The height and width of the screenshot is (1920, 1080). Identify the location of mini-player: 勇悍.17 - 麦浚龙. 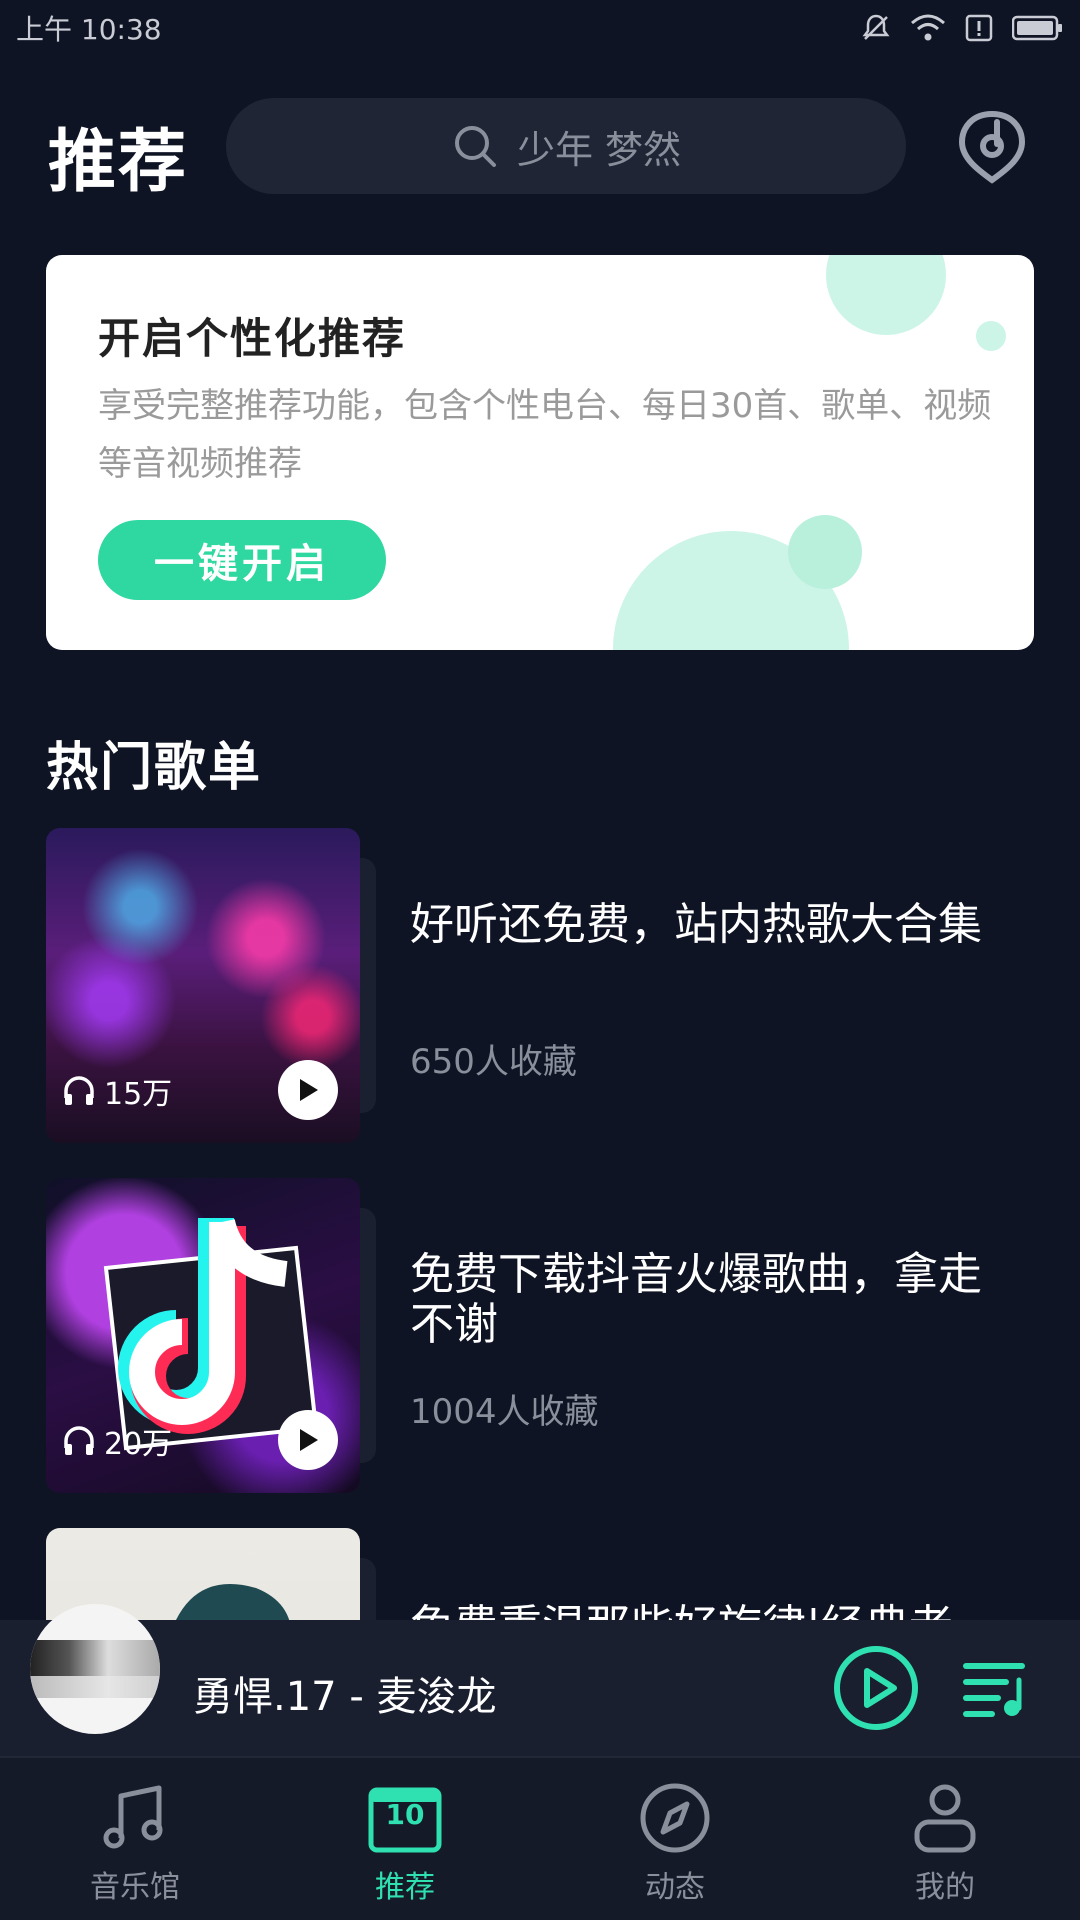
(540, 1680).